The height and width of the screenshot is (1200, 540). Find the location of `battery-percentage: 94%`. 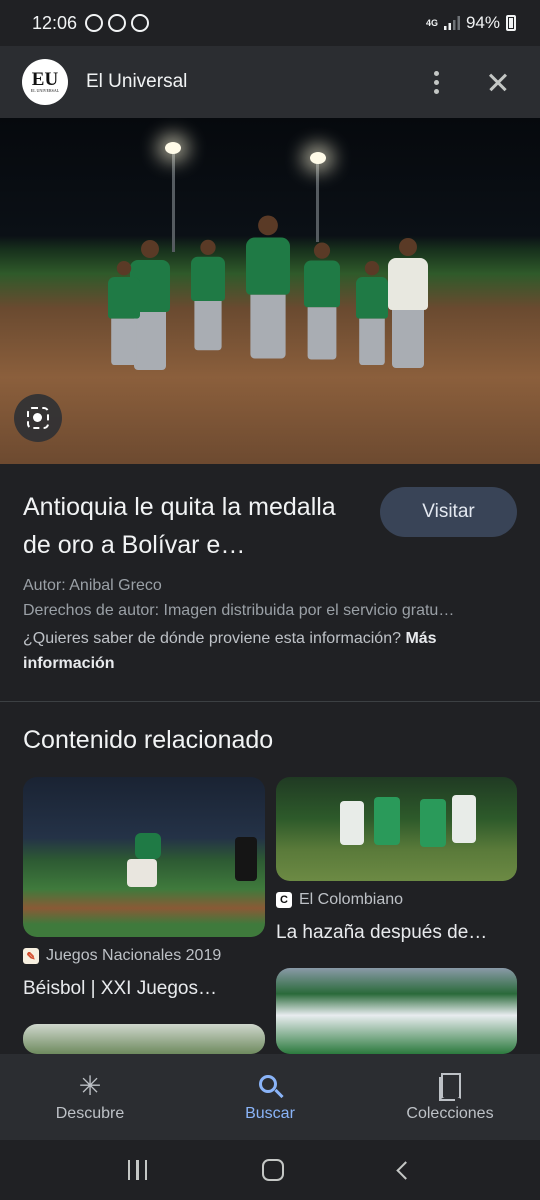

battery-percentage: 94% is located at coordinates (482, 22).